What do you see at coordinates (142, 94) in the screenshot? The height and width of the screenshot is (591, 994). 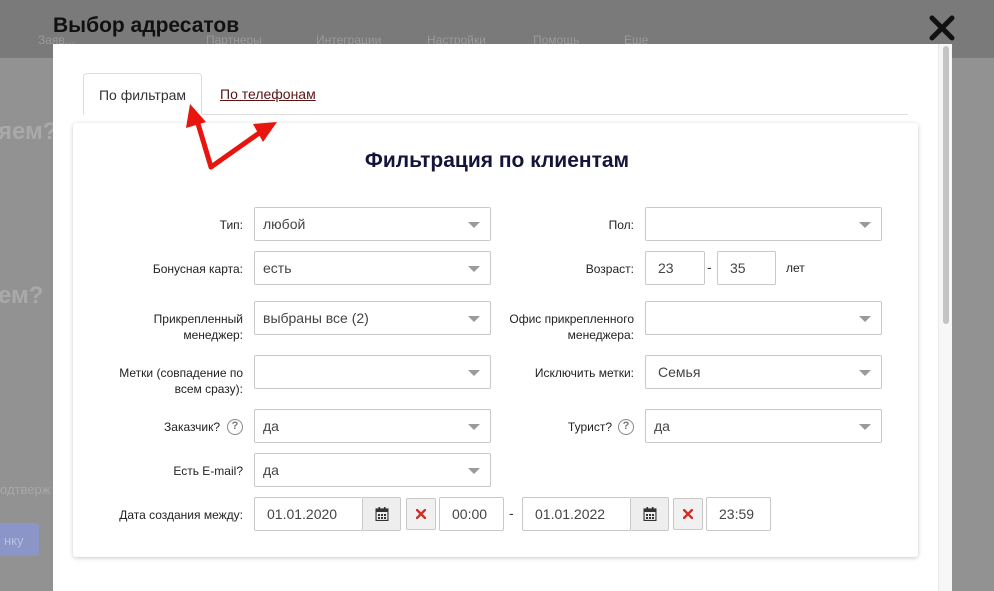 I see `tab-by-filters: По фильтрам` at bounding box center [142, 94].